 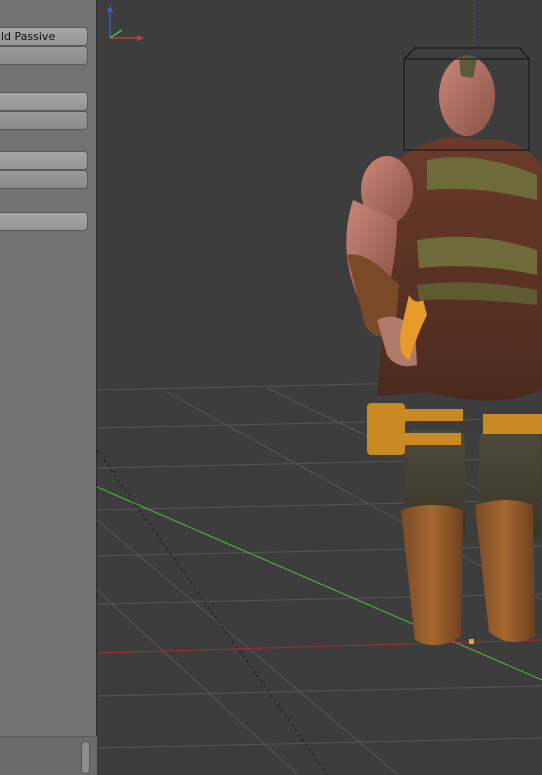 I want to click on gizmo-z-arrow-icon, so click(x=110, y=8).